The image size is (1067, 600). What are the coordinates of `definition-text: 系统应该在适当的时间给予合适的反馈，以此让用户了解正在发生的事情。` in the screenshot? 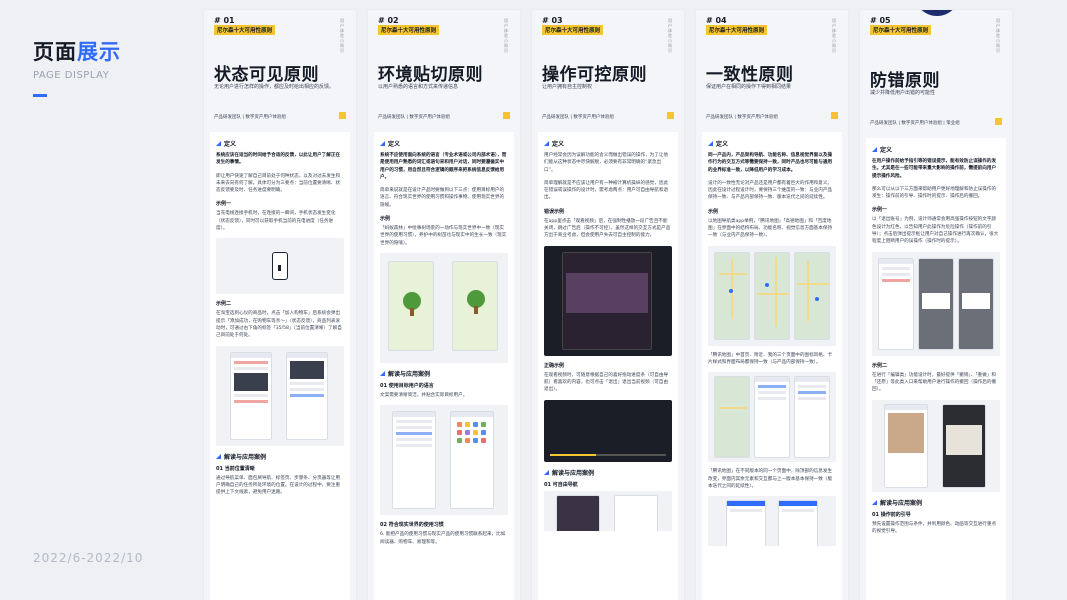 It's located at (278, 159).